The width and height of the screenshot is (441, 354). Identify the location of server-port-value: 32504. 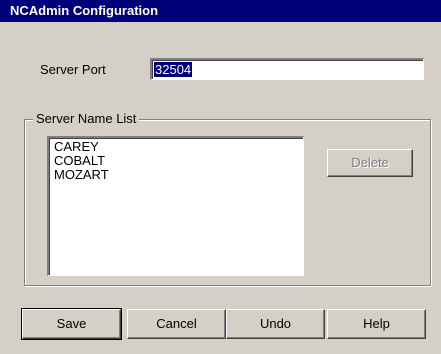
(173, 69).